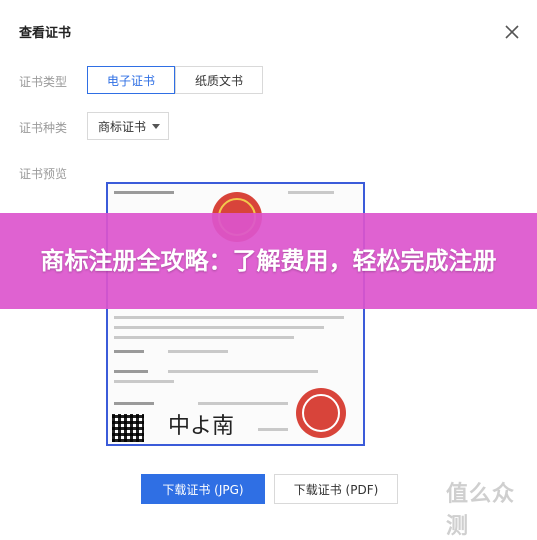 This screenshot has width=537, height=540. Describe the element at coordinates (512, 32) in the screenshot. I see `close-icon` at that location.